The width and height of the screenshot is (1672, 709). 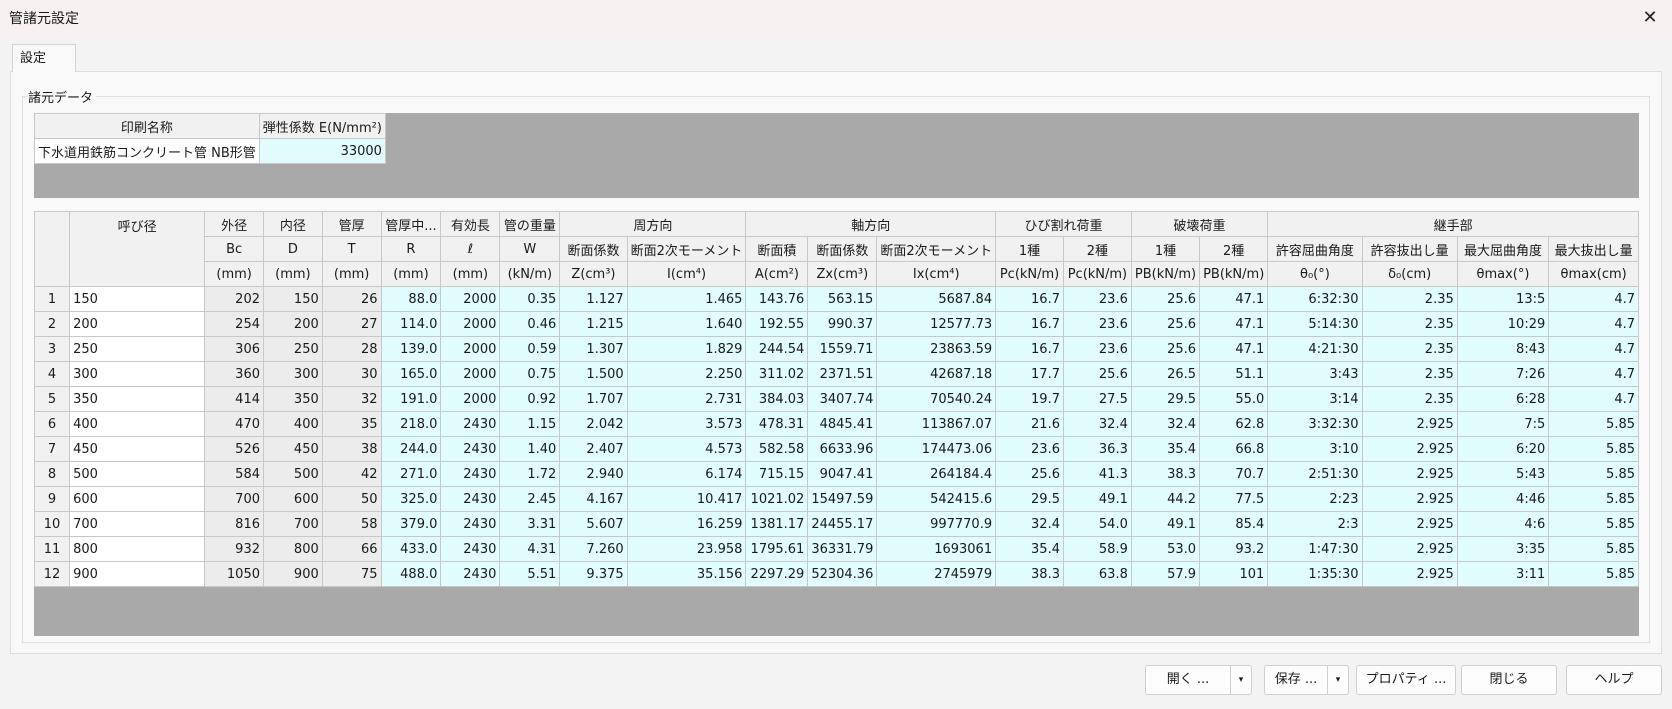 What do you see at coordinates (777, 424) in the screenshot?
I see `table-cell: 478.31` at bounding box center [777, 424].